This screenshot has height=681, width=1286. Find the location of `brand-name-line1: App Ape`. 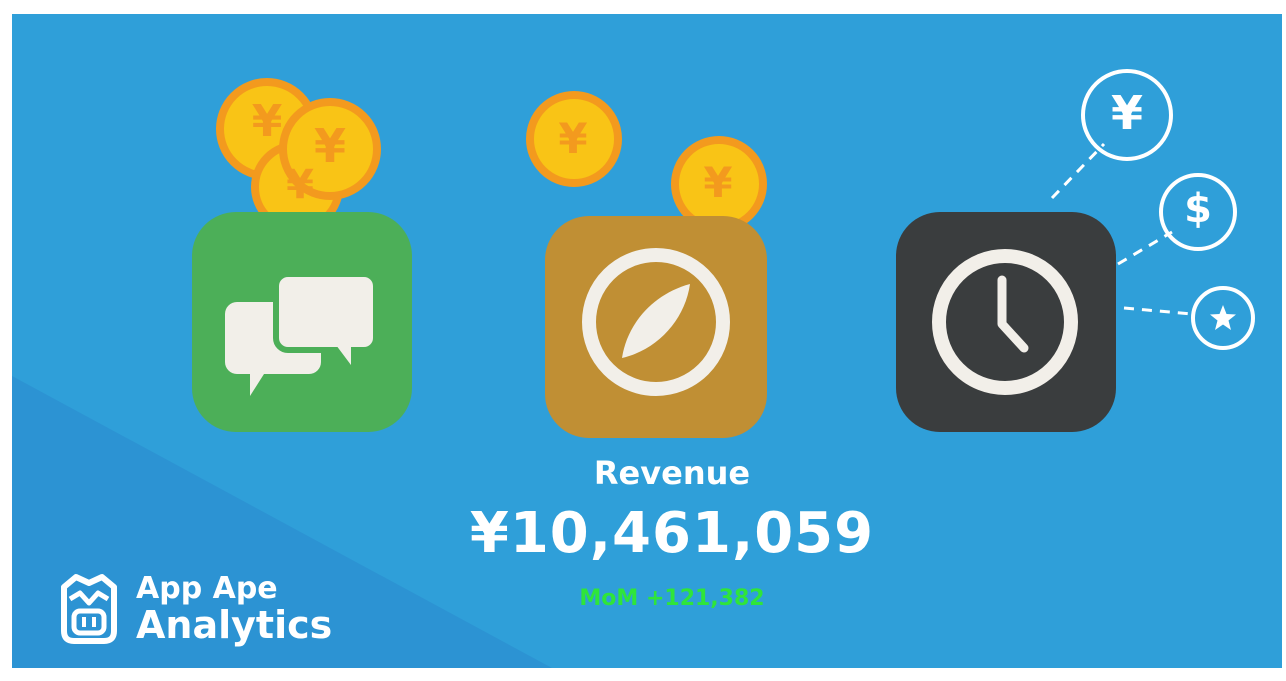

brand-name-line1: App Ape is located at coordinates (207, 588).